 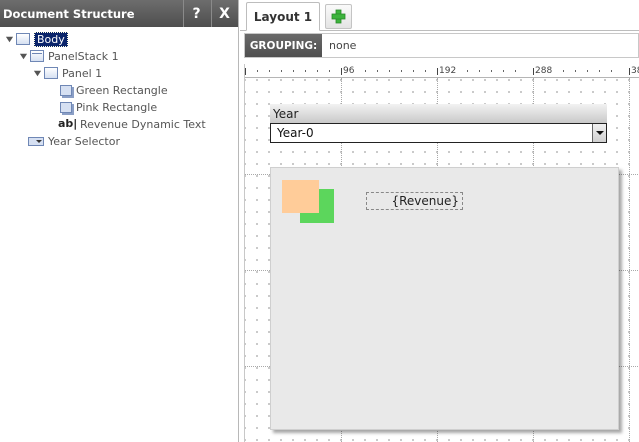 What do you see at coordinates (117, 107) in the screenshot?
I see `tree-item-label: Pink Rectangle` at bounding box center [117, 107].